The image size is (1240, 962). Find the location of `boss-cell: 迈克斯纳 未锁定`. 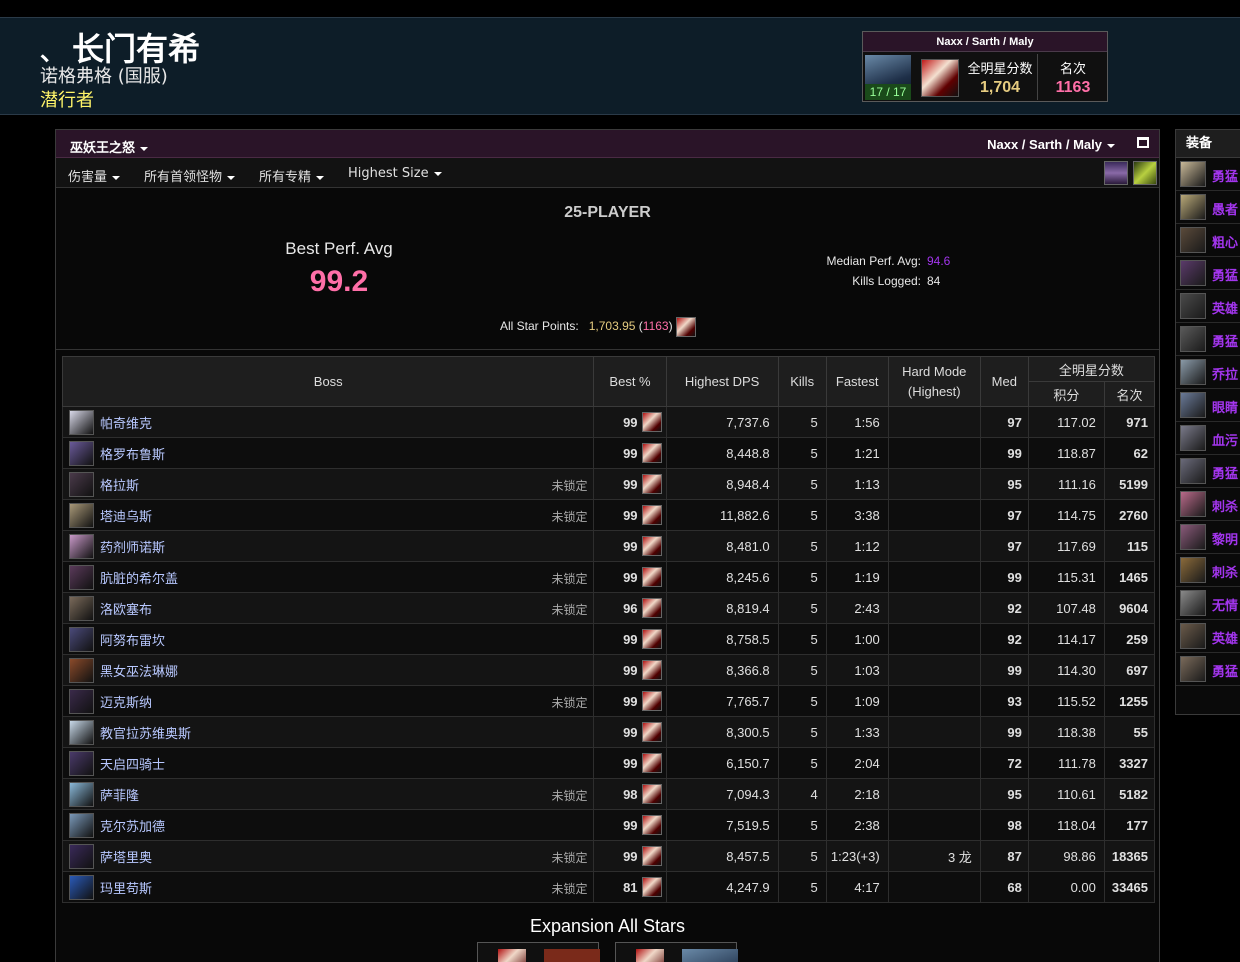

boss-cell: 迈克斯纳 未锁定 is located at coordinates (328, 701).